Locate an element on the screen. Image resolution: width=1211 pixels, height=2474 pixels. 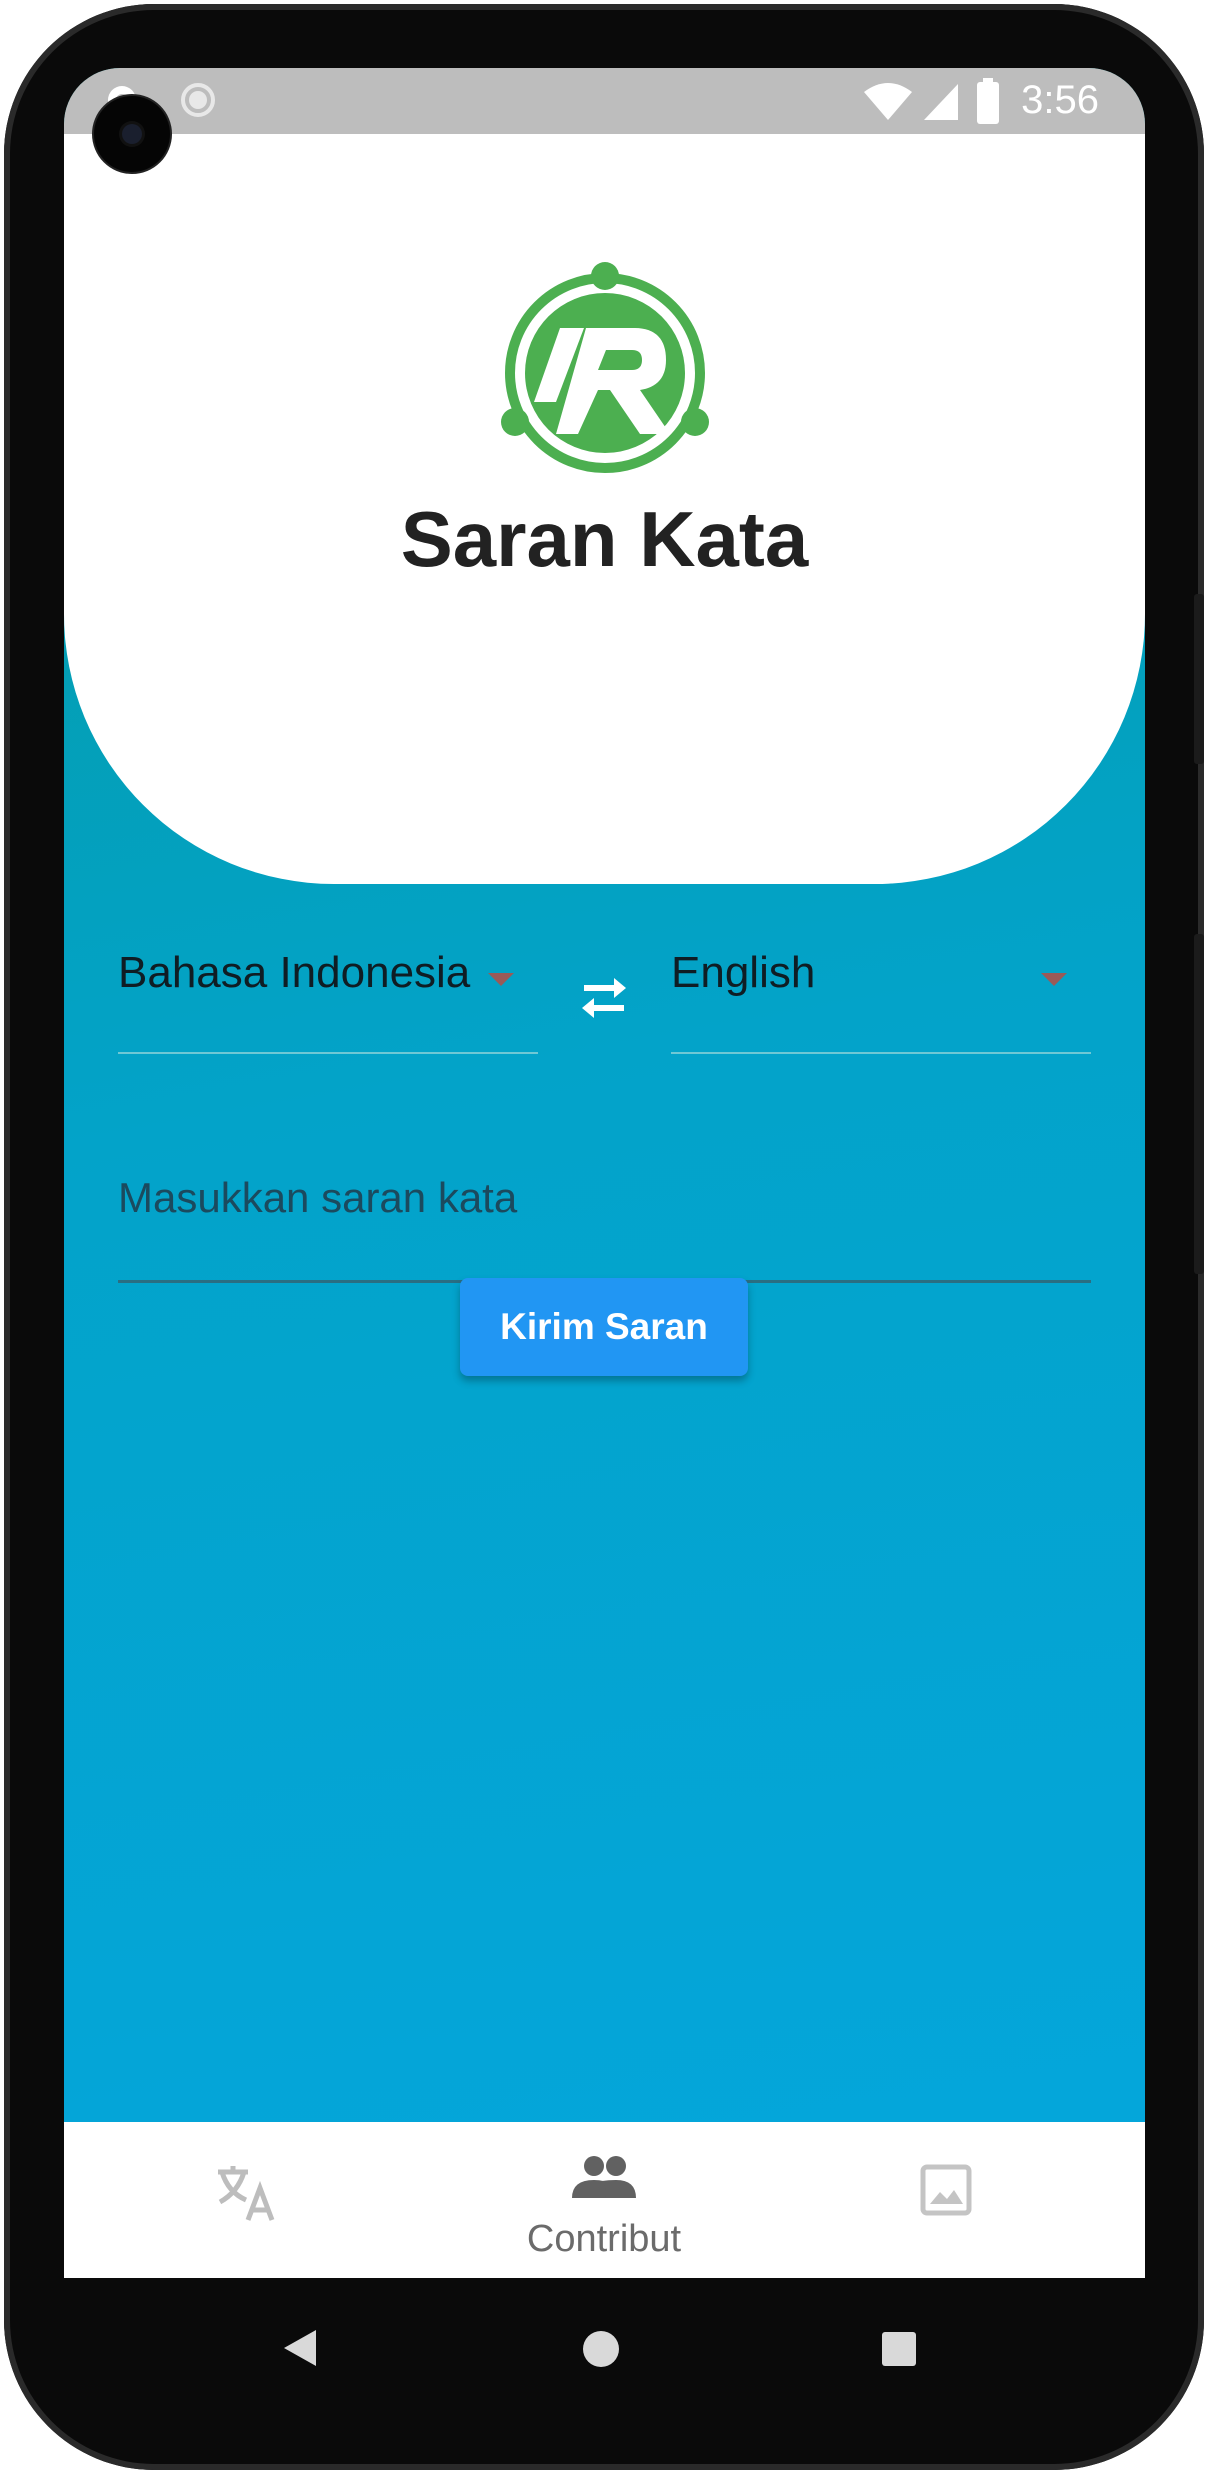
front-camera is located at coordinates (132, 134).